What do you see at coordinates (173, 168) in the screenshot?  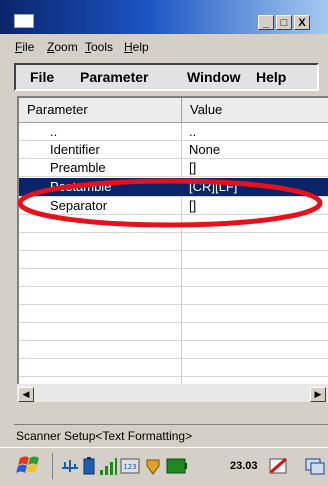 I see `table-row: Preamble []` at bounding box center [173, 168].